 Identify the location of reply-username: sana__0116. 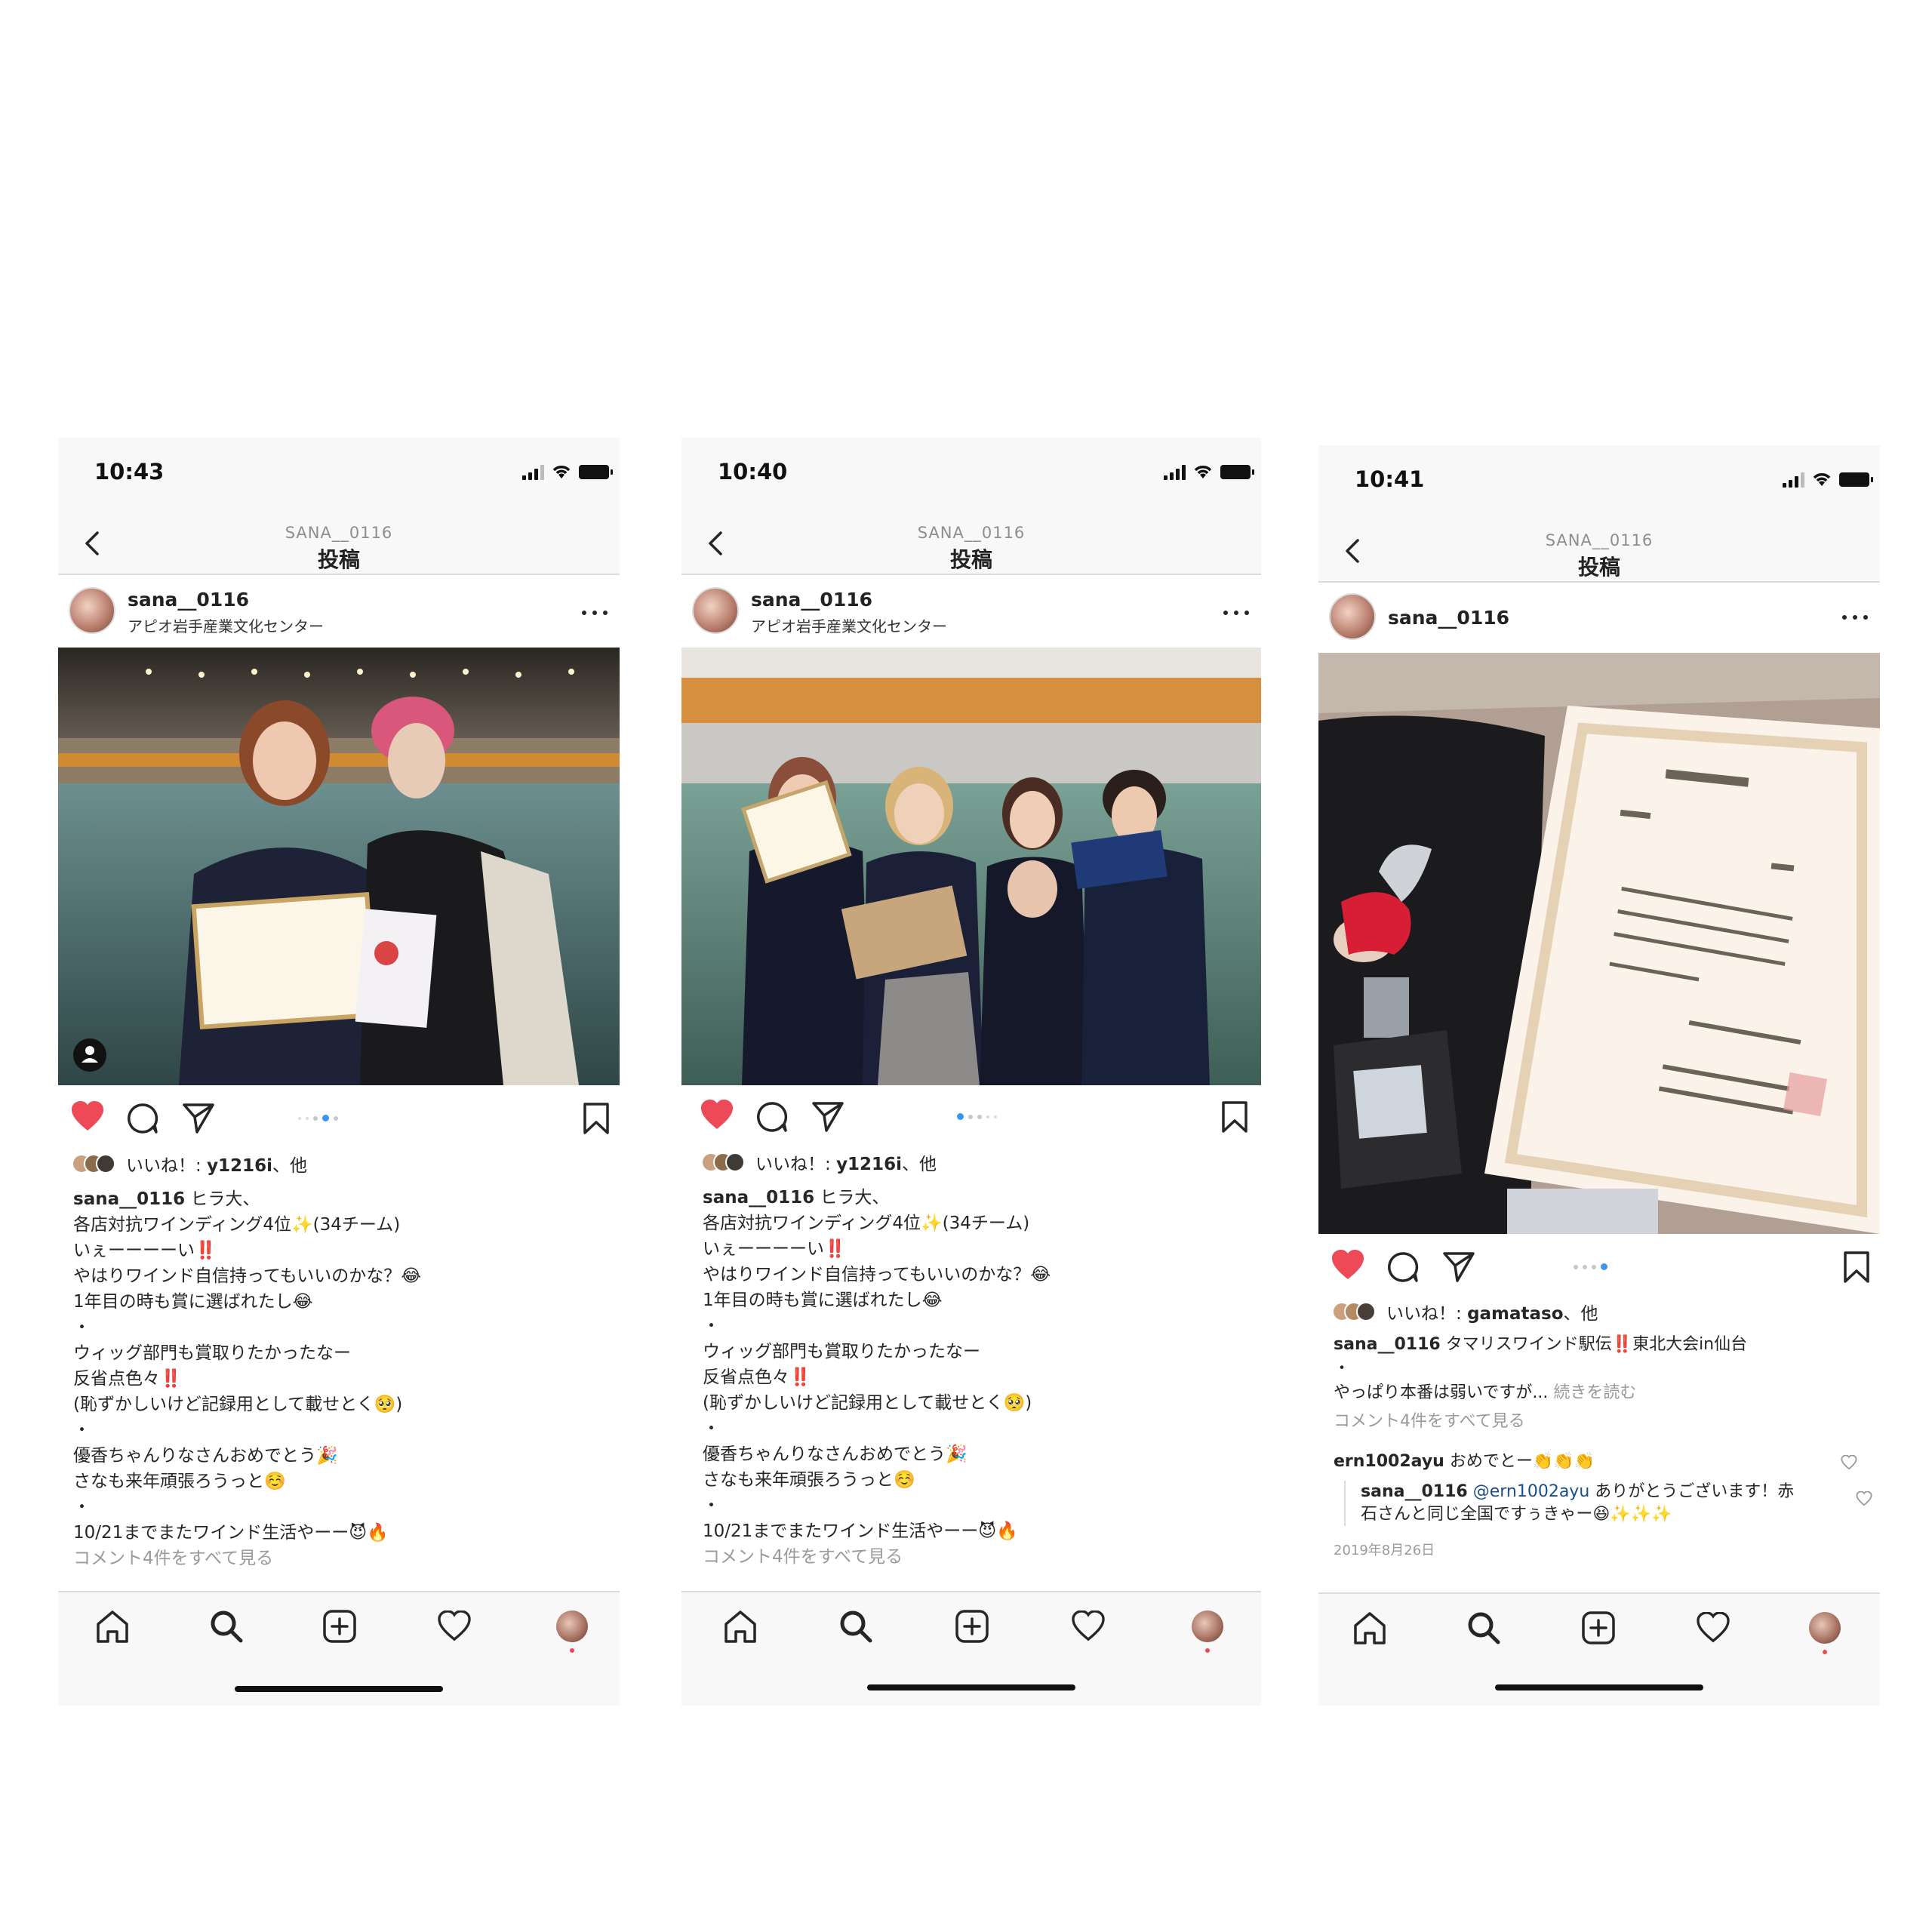
(1414, 1491).